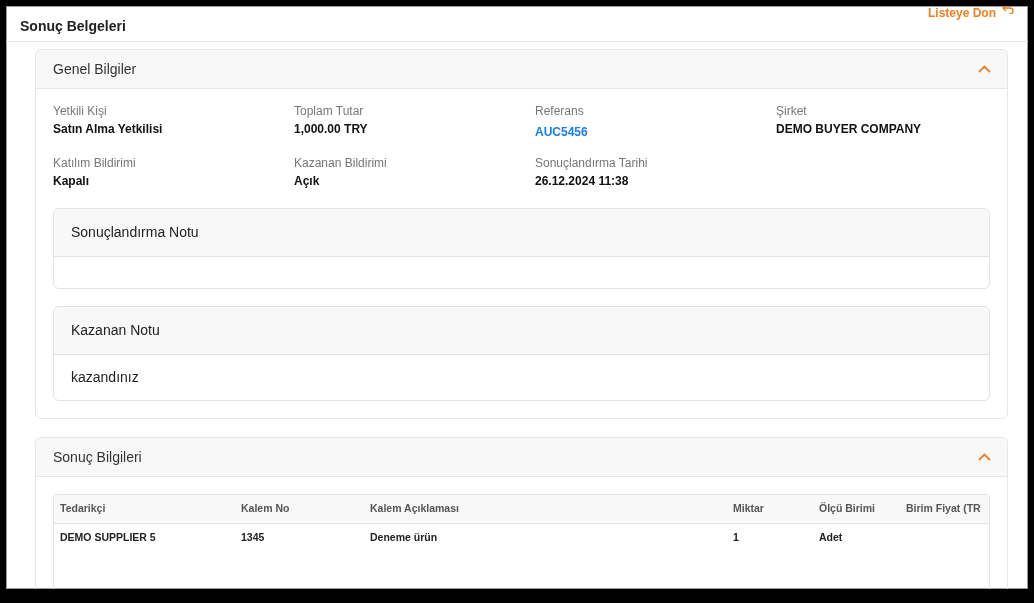 This screenshot has width=1034, height=603. What do you see at coordinates (341, 163) in the screenshot?
I see `field-label: Kazanan Bildirimi` at bounding box center [341, 163].